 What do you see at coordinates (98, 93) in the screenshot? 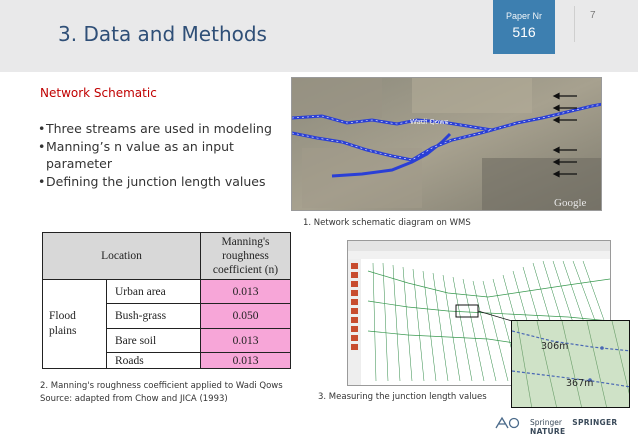
I see `section-heading: Network Schematic` at bounding box center [98, 93].